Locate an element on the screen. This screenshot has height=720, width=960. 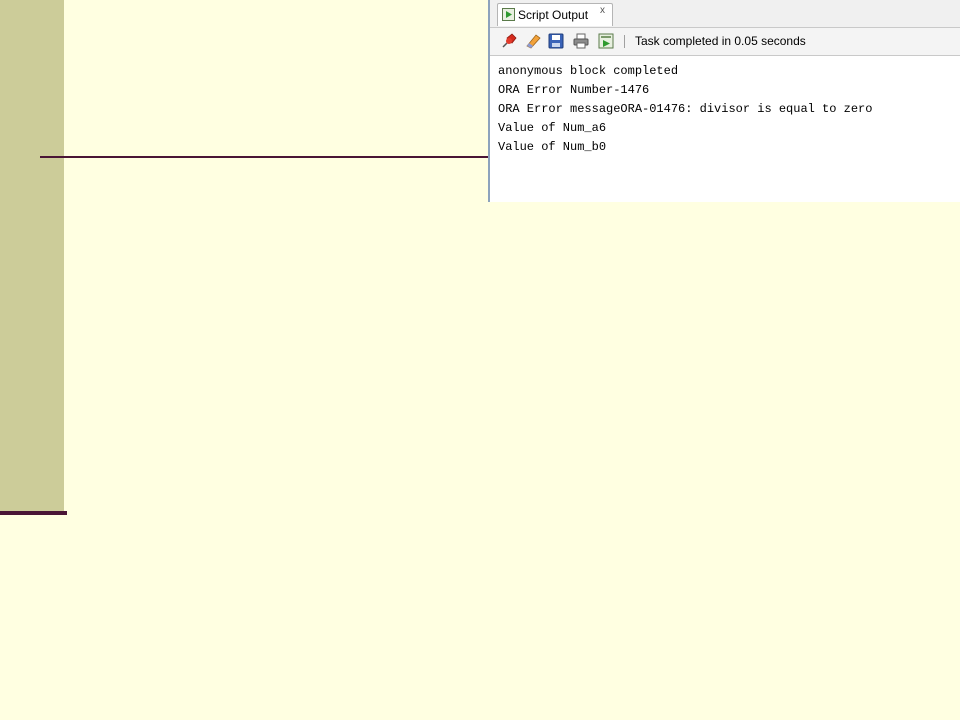
output-line: Value of Num_a6 is located at coordinates (552, 128).